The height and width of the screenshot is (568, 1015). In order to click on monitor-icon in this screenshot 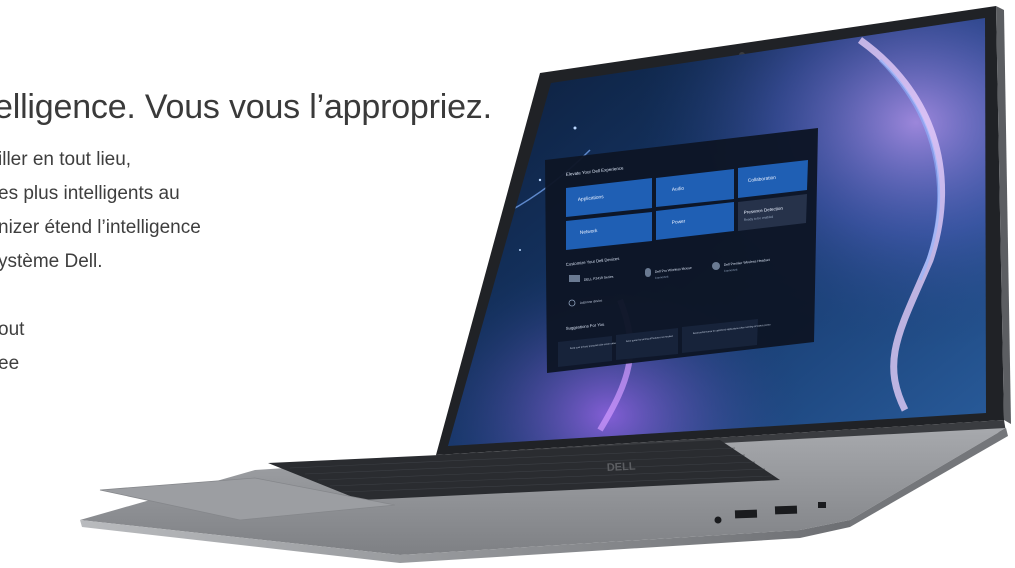, I will do `click(574, 278)`.